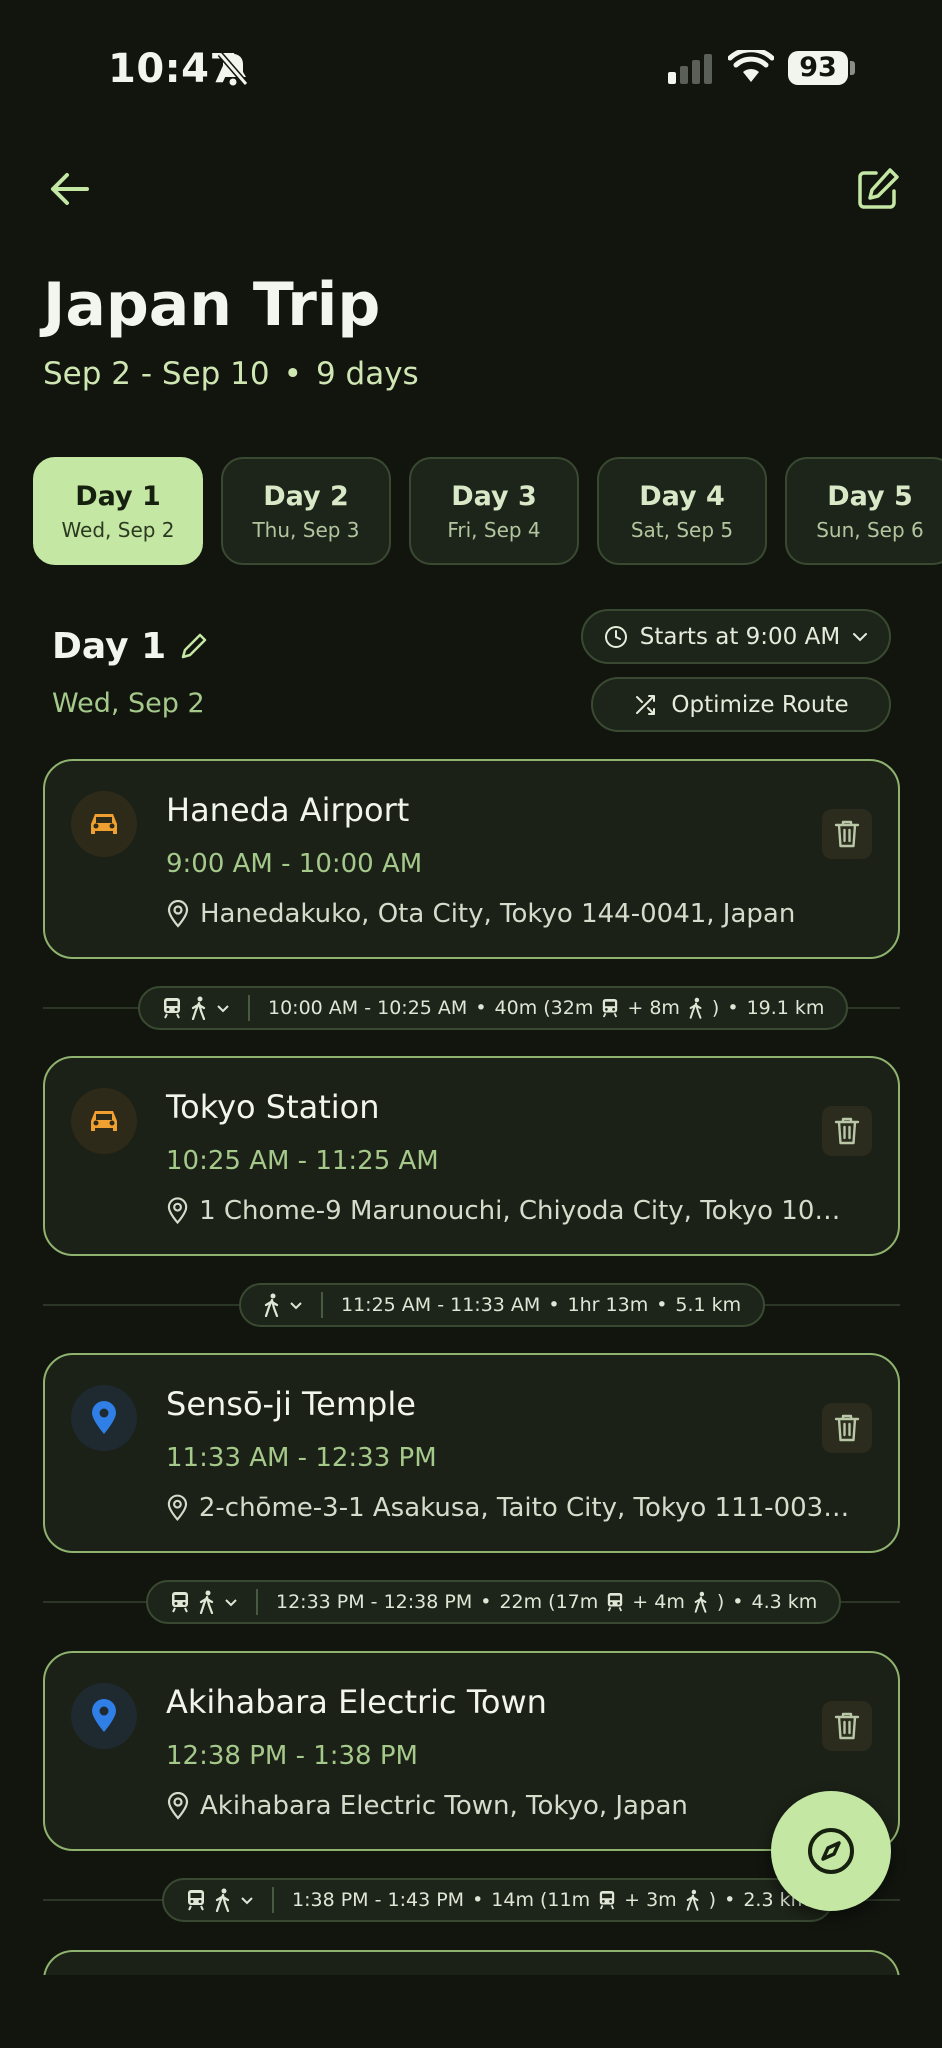  What do you see at coordinates (720, 1602) in the screenshot?
I see `route-paren-close: )` at bounding box center [720, 1602].